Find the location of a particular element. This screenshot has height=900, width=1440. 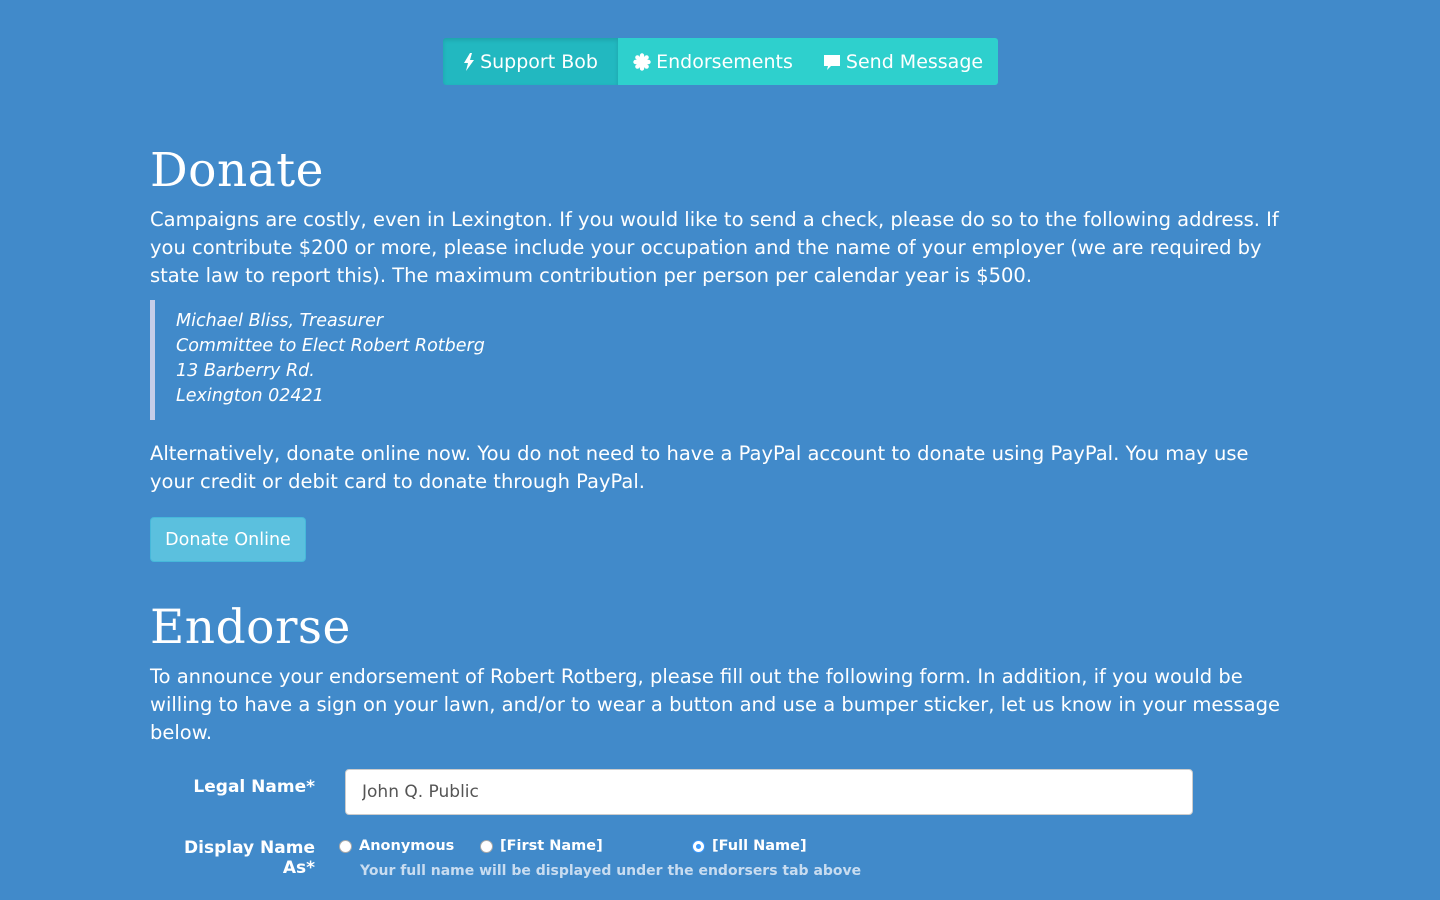

address-line: Committee to Elect Robert Rotberg is located at coordinates (330, 346).